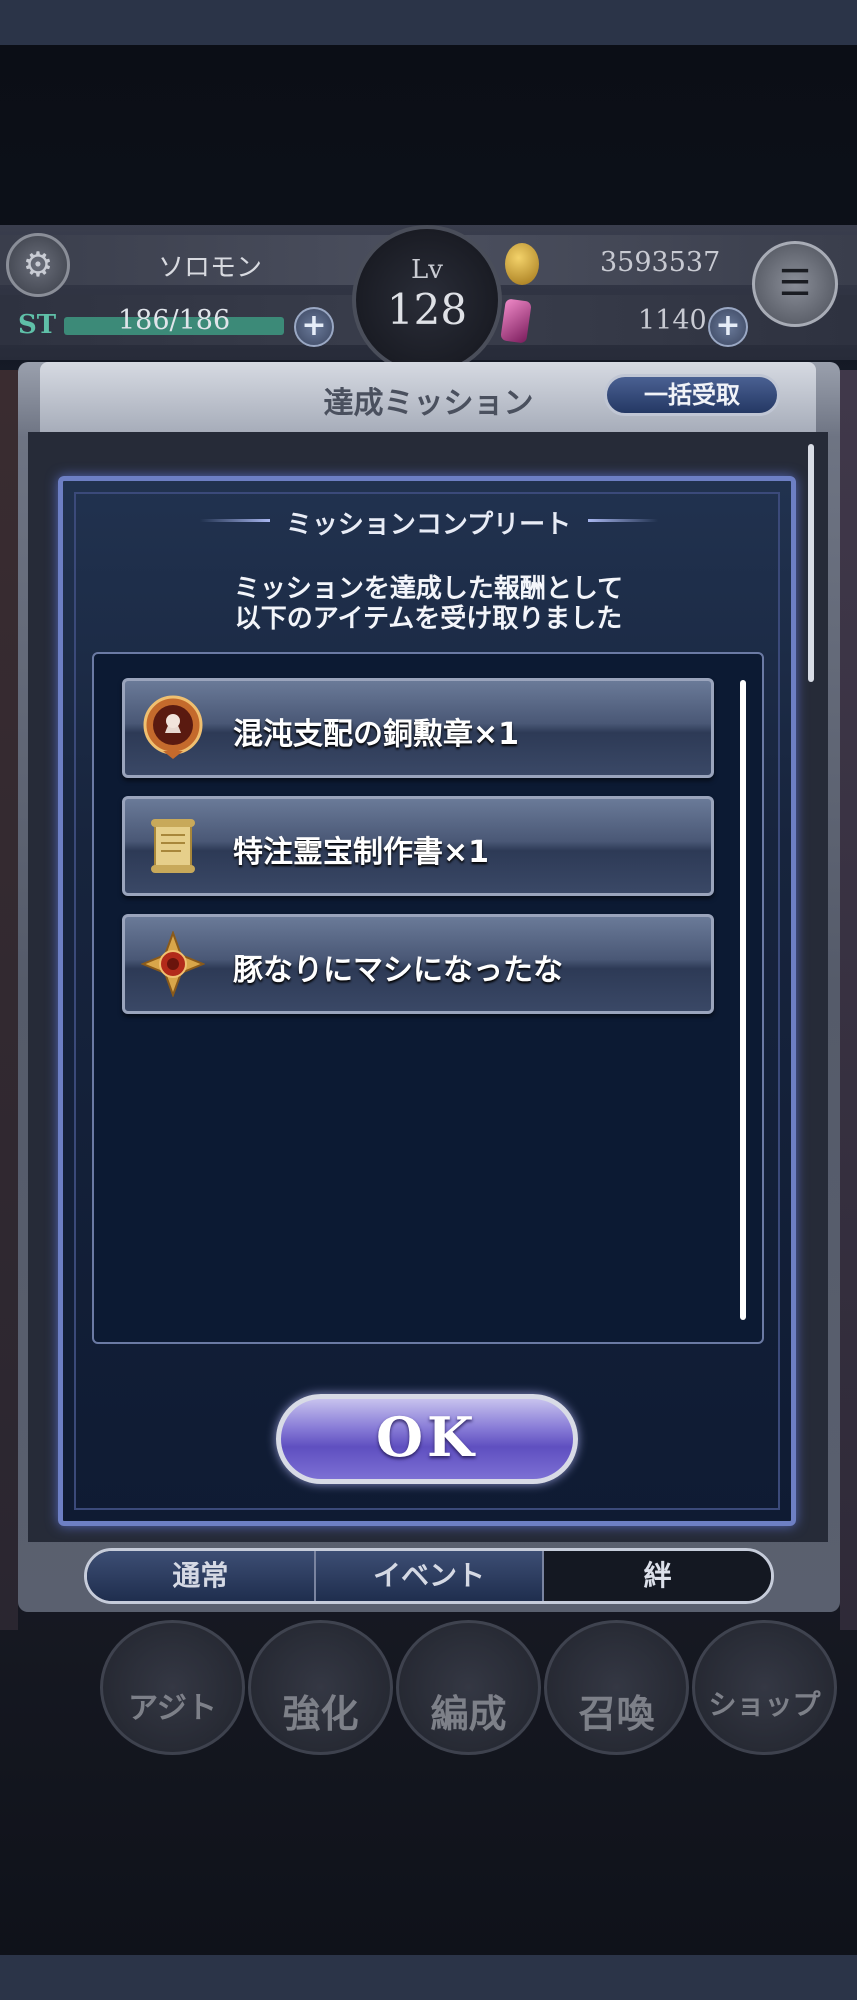 The height and width of the screenshot is (2000, 857). I want to click on nav-summon-label: 召喚, so click(616, 1714).